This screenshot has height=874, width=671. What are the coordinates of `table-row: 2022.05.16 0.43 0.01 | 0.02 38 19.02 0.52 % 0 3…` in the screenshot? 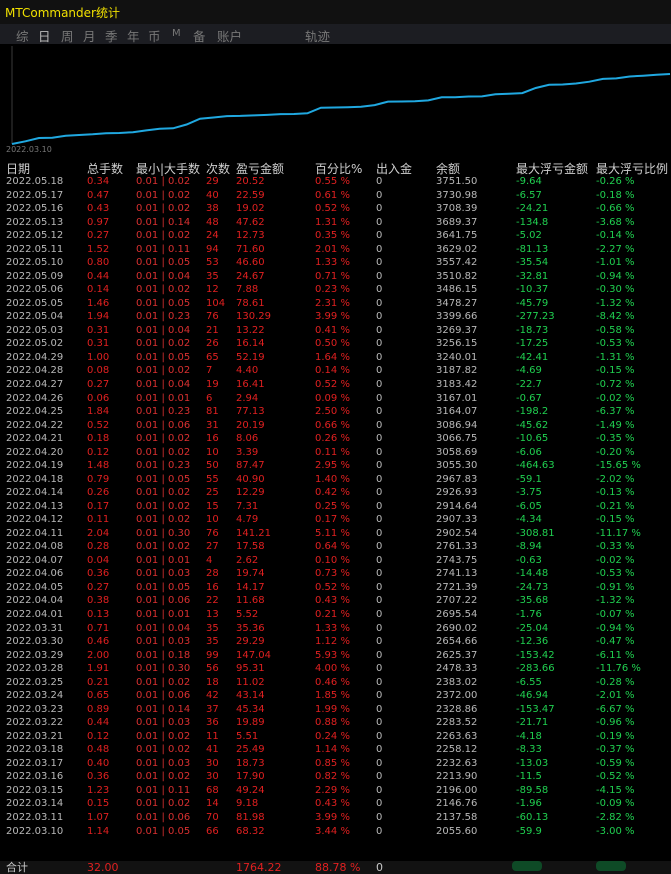 It's located at (335, 209).